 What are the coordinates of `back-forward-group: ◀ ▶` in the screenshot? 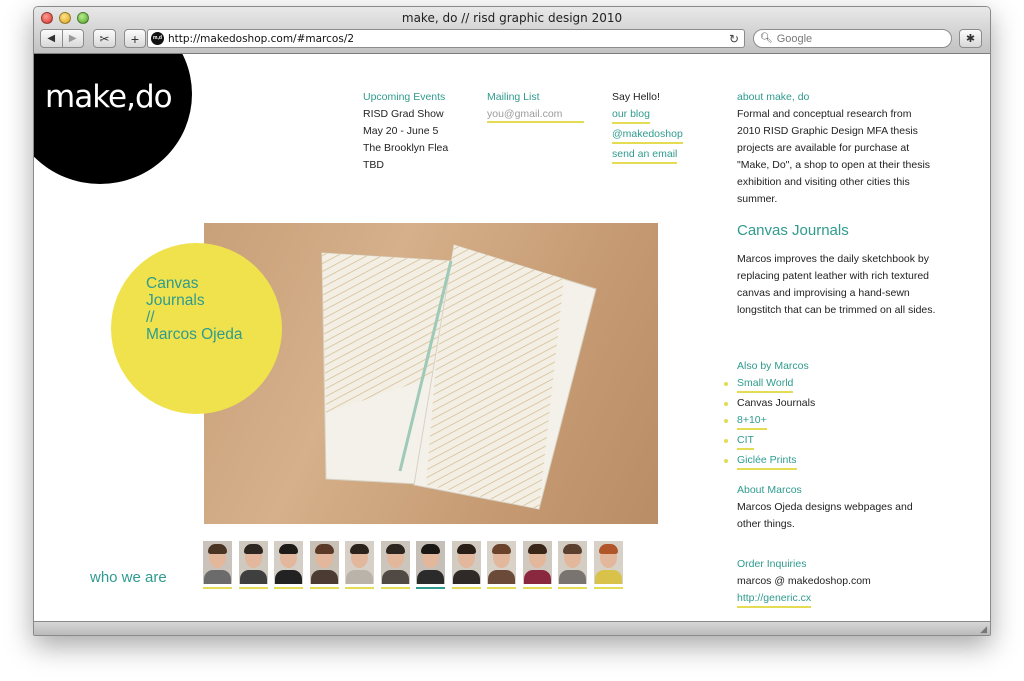 It's located at (62, 38).